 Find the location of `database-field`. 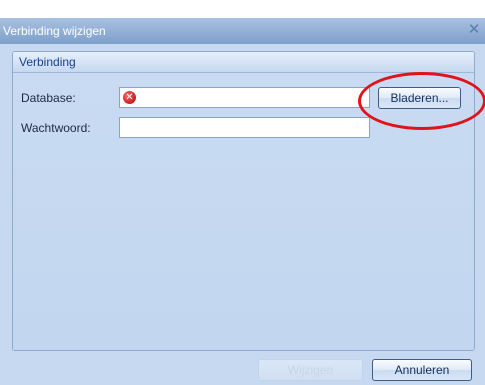

database-field is located at coordinates (244, 97).